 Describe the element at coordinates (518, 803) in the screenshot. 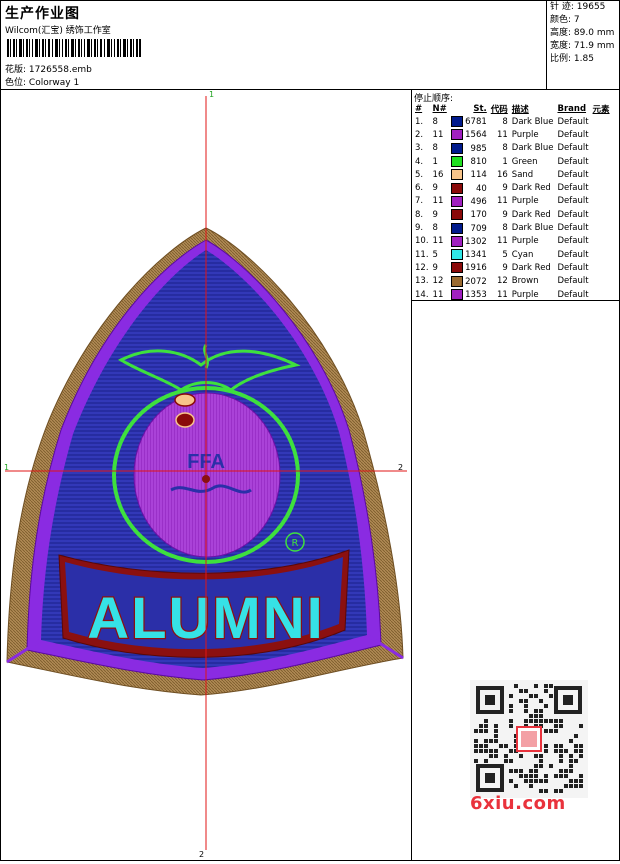

I see `watermark: 6xiu.com` at that location.